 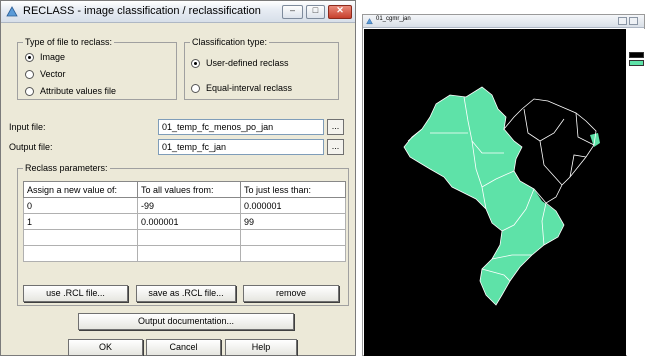 What do you see at coordinates (241, 127) in the screenshot?
I see `input-file-field: 01_temp_fc_menos_po_jan` at bounding box center [241, 127].